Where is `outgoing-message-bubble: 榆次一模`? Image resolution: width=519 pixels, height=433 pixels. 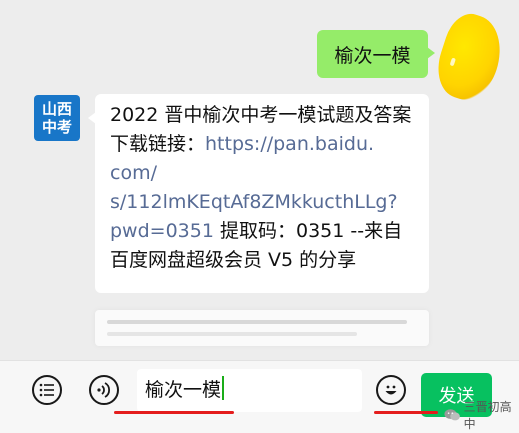 outgoing-message-bubble: 榆次一模 is located at coordinates (376, 54).